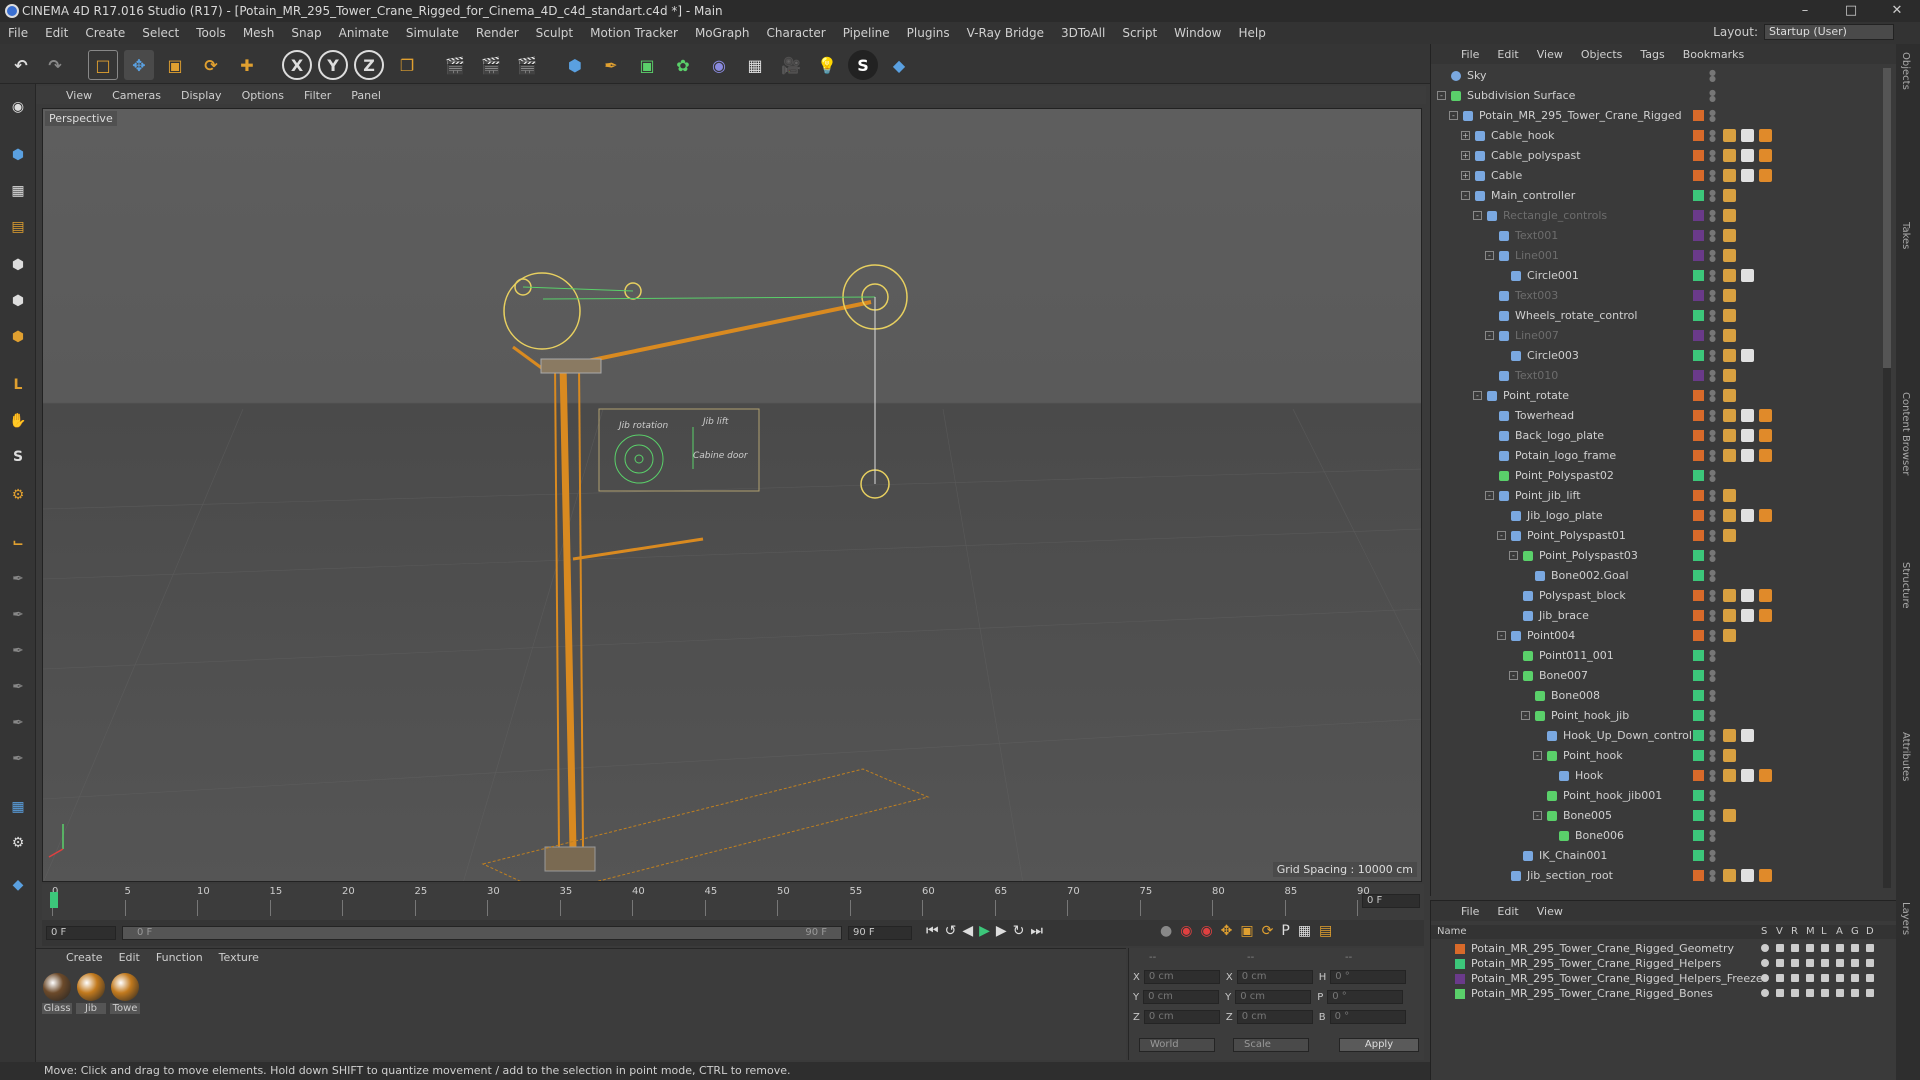  Describe the element at coordinates (1651, 376) in the screenshot. I see `object-row: Text010 ● ●` at that location.